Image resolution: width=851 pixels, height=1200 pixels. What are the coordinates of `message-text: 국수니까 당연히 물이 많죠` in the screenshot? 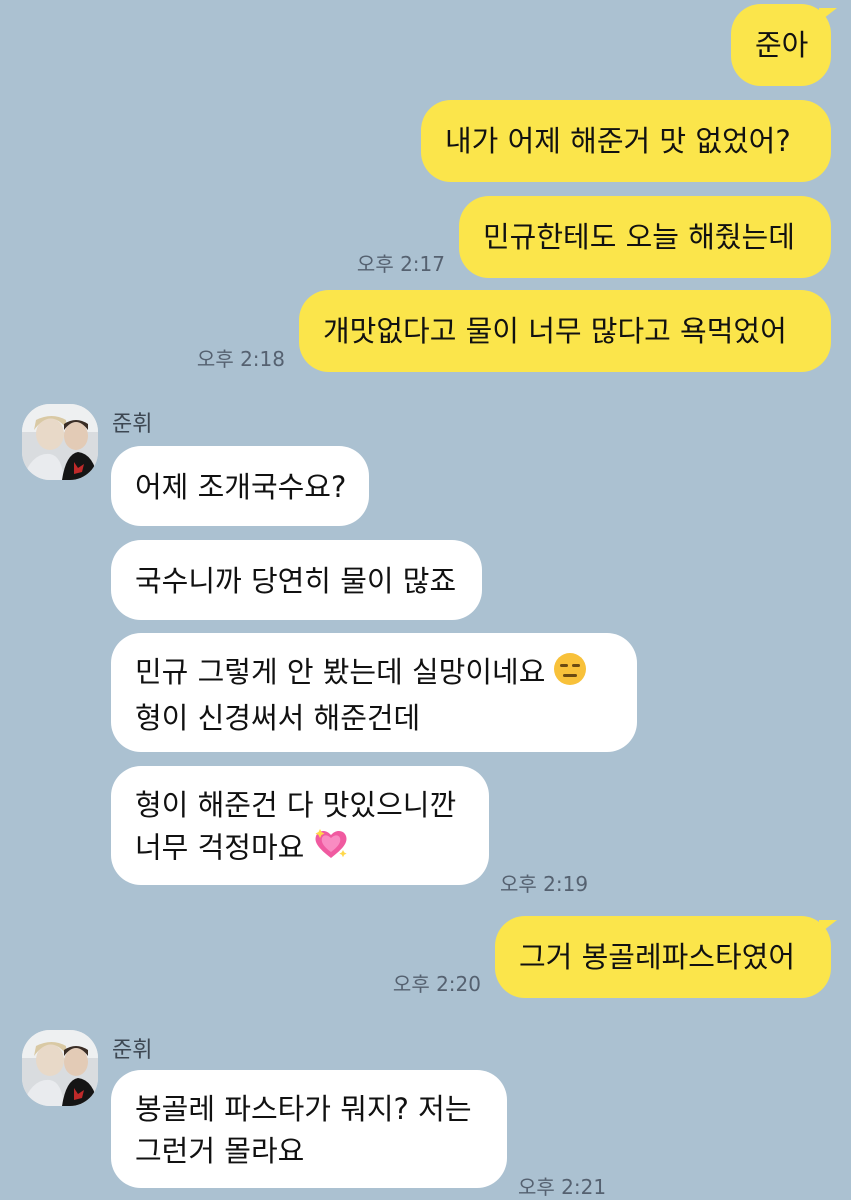 It's located at (296, 581).